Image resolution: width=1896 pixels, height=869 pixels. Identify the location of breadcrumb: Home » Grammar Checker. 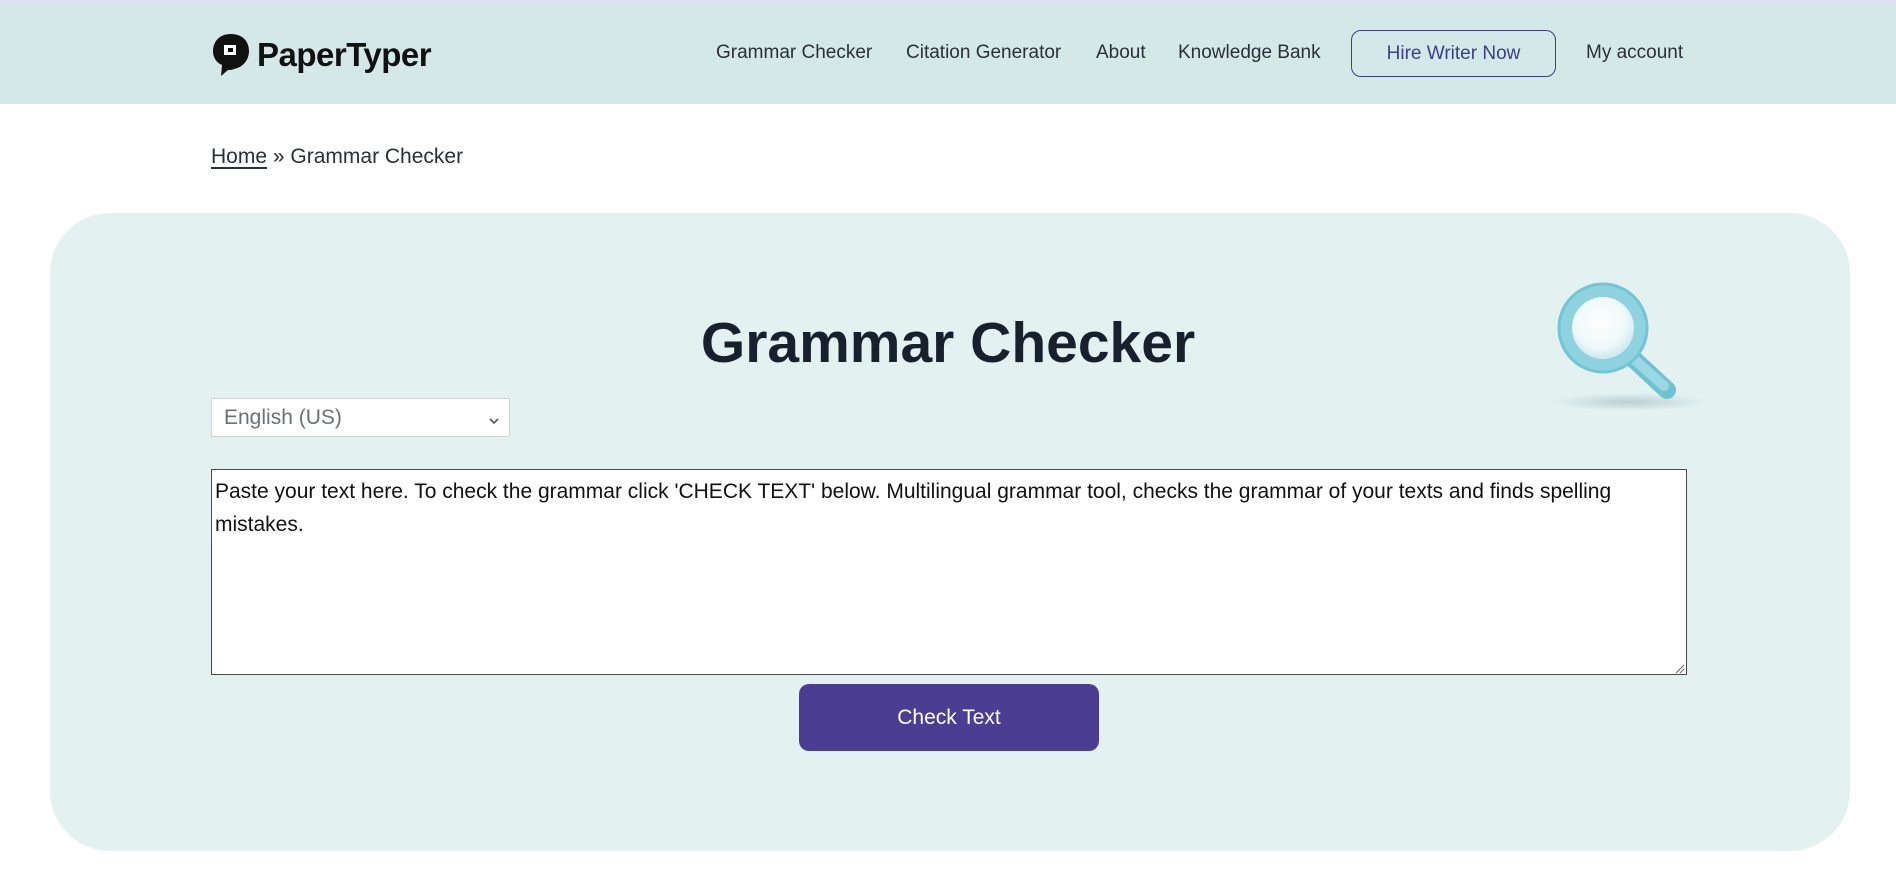
(337, 157).